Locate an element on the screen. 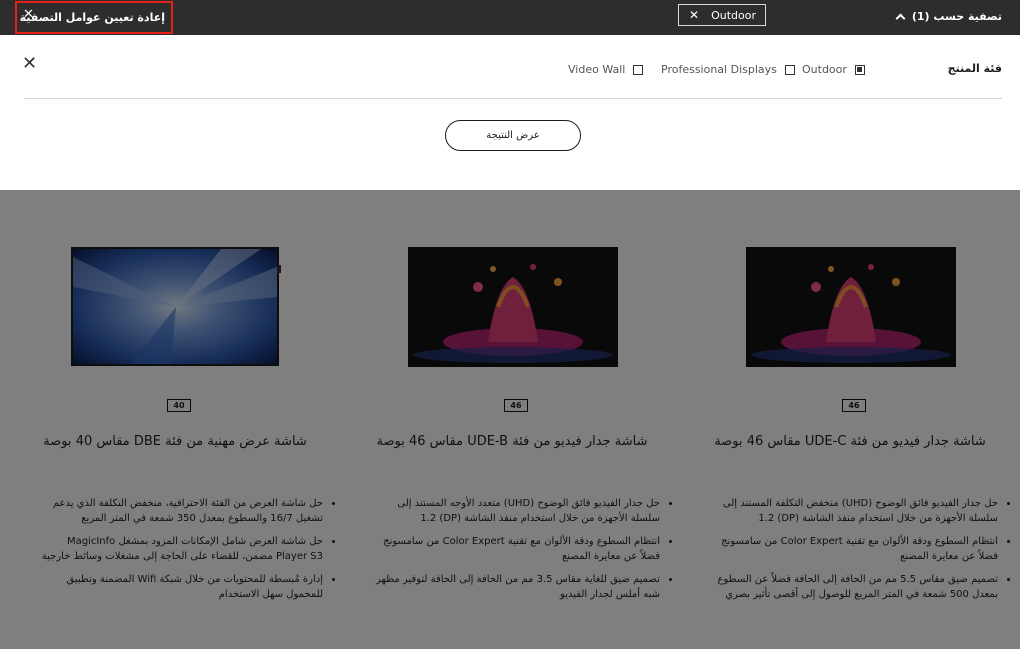 The height and width of the screenshot is (649, 1020). filter-option-label: Outdoor is located at coordinates (824, 69).